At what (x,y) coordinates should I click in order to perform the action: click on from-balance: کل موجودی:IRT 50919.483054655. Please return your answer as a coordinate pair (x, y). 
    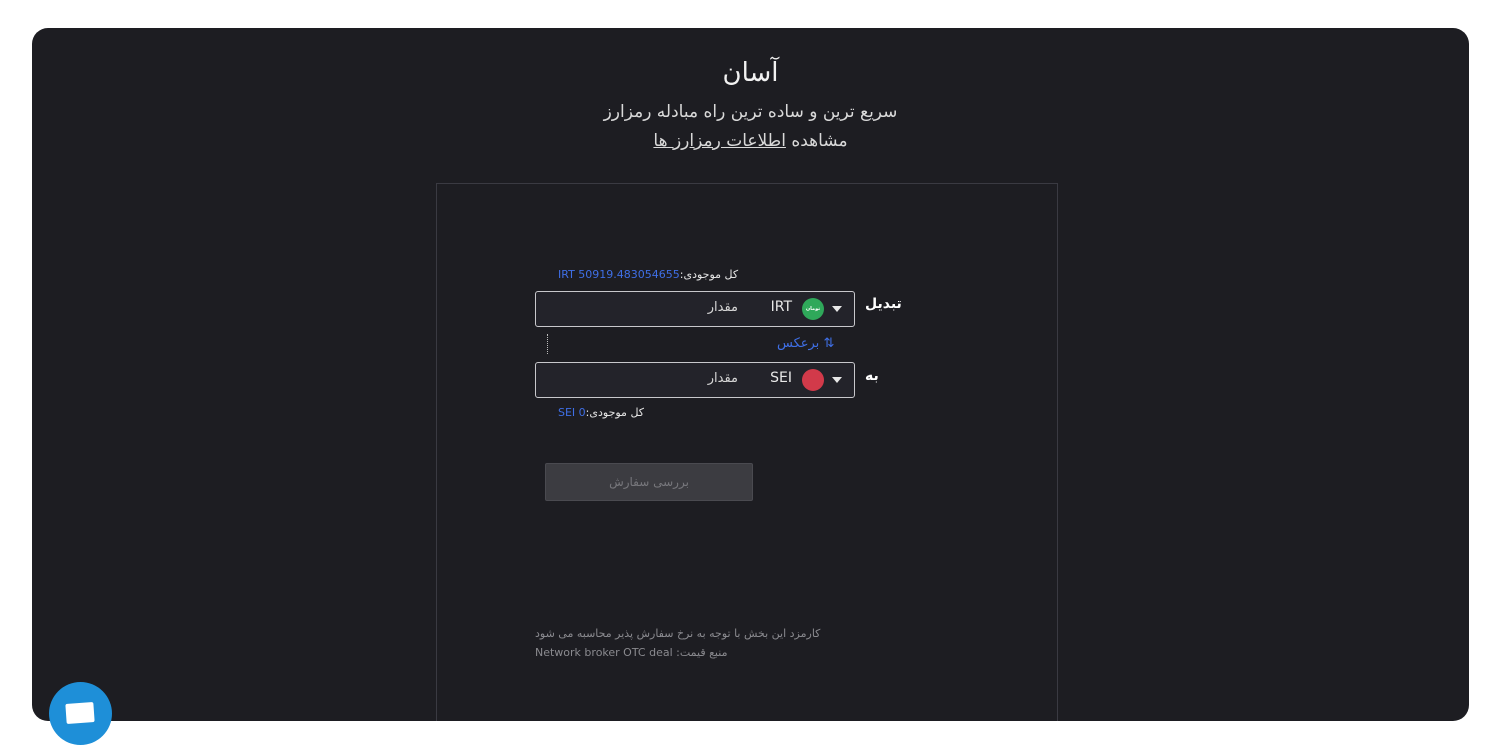
    Looking at the image, I should click on (648, 274).